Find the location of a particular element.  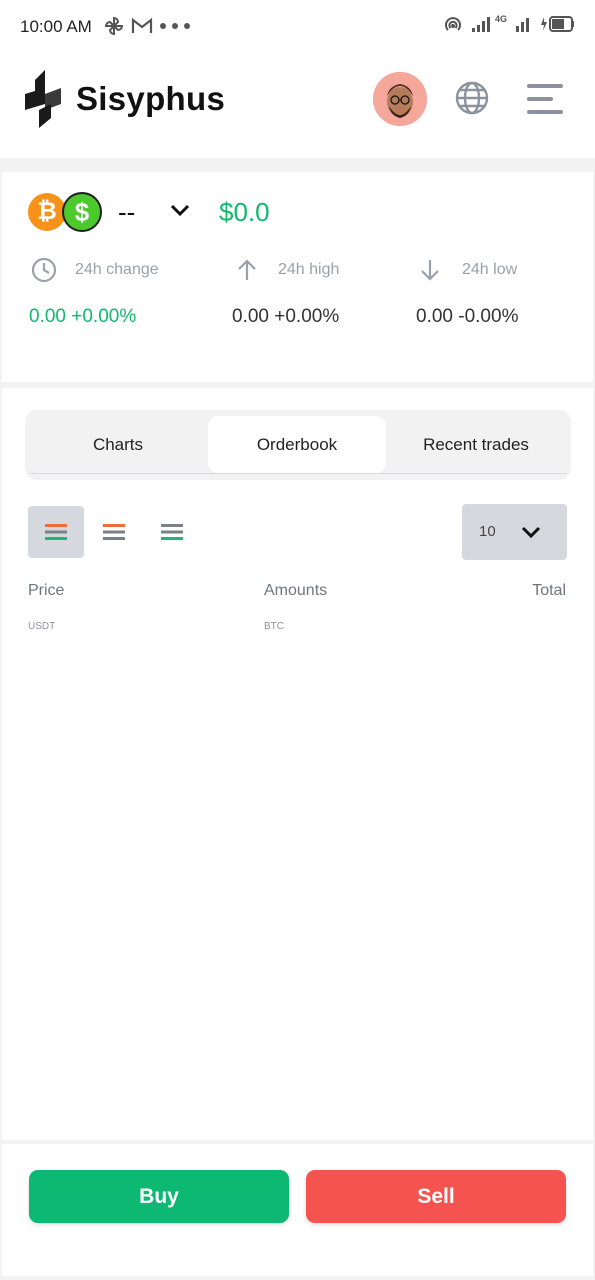

tab-charts: Charts is located at coordinates (118, 444).